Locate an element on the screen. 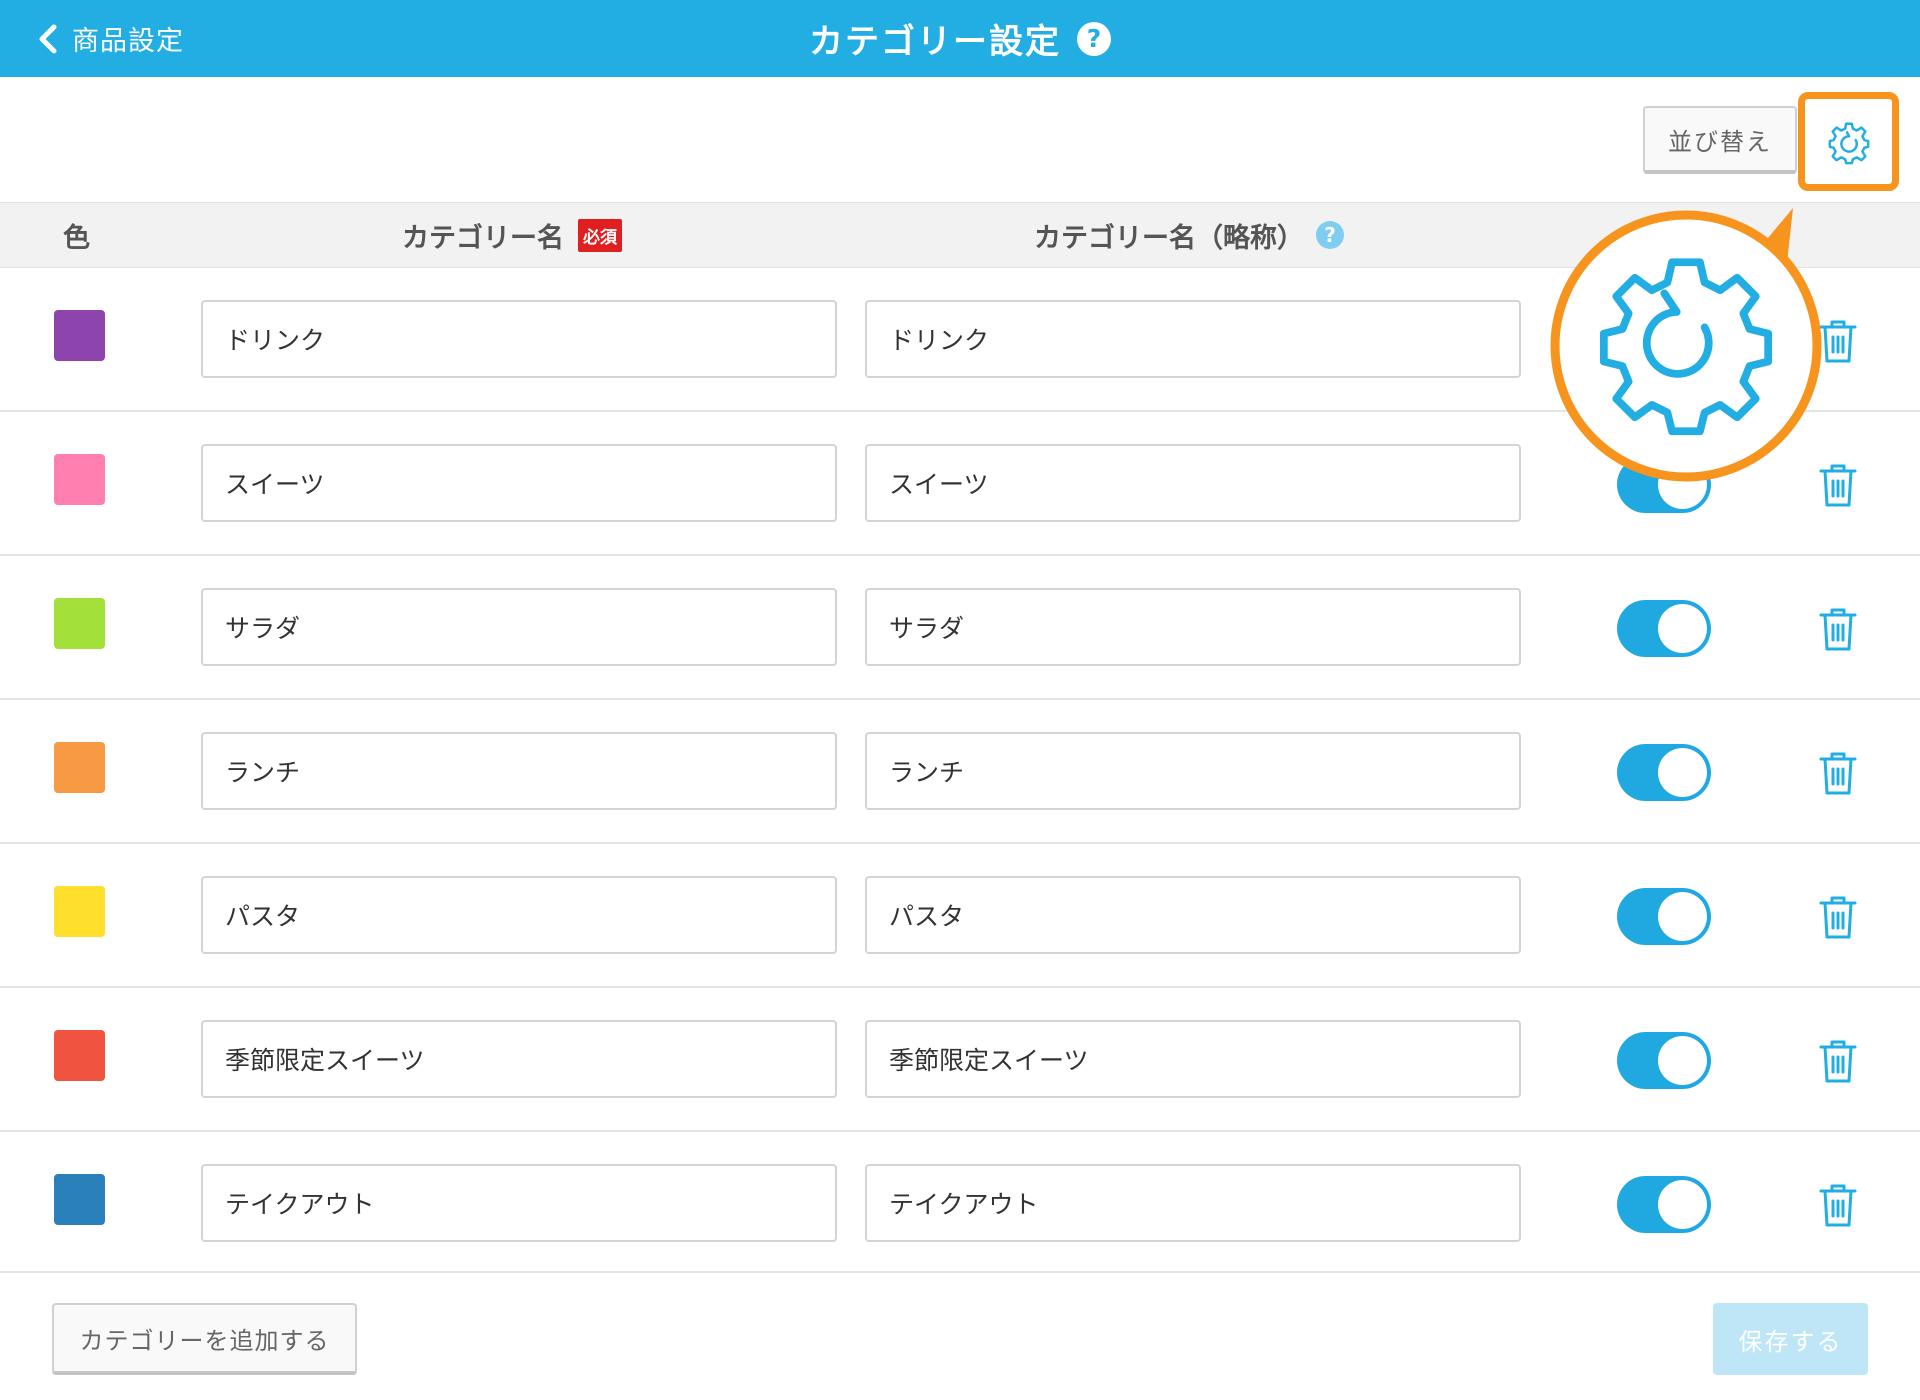 The height and width of the screenshot is (1400, 1920). header-color: 色 is located at coordinates (76, 238).